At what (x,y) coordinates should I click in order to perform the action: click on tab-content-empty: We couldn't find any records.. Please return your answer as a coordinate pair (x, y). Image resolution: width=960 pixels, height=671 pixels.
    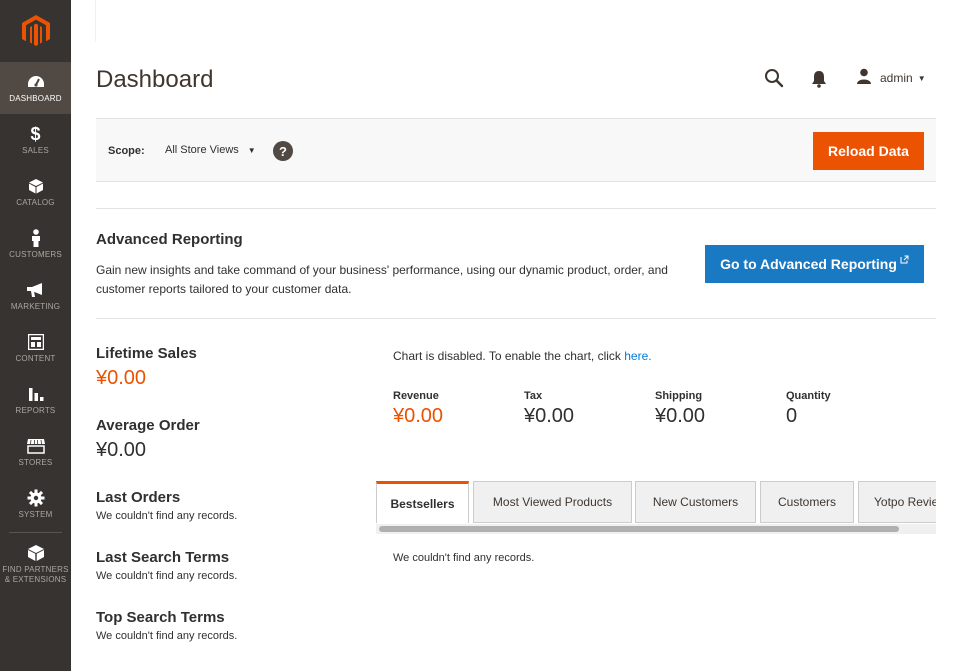
    Looking at the image, I should click on (464, 558).